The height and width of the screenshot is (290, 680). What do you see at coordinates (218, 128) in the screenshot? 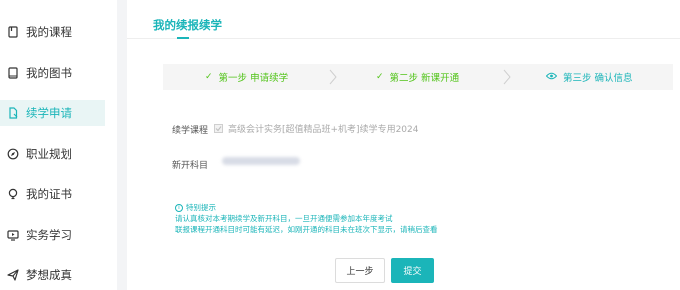
I see `course-checkbox` at bounding box center [218, 128].